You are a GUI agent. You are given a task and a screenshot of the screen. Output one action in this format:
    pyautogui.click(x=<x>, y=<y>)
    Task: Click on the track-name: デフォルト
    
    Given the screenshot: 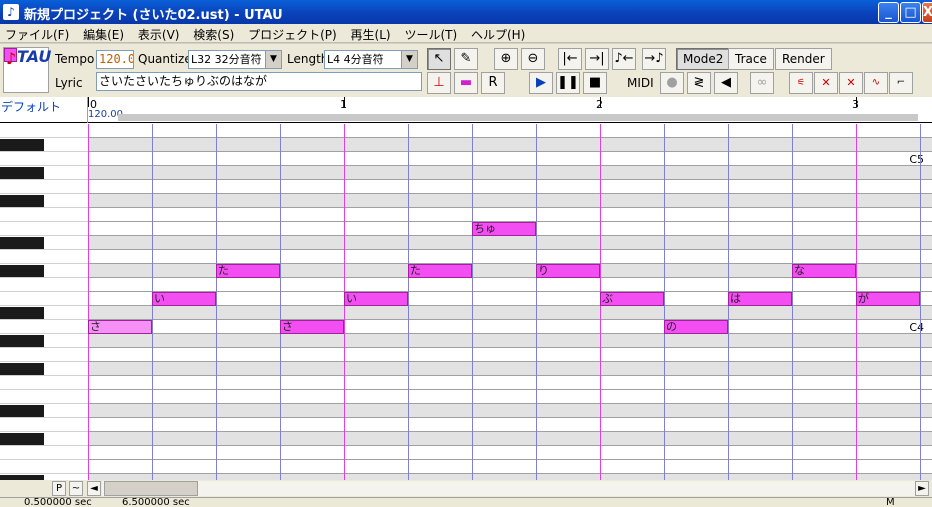 What is the action you would take?
    pyautogui.click(x=44, y=110)
    